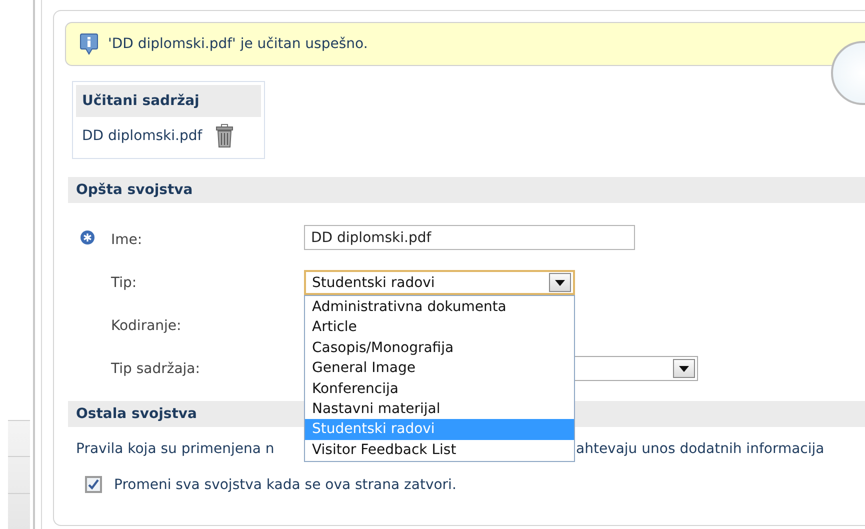  Describe the element at coordinates (701, 449) in the screenshot. I see `rules-note-text: ahtevaju unos dodatnih informacija` at that location.